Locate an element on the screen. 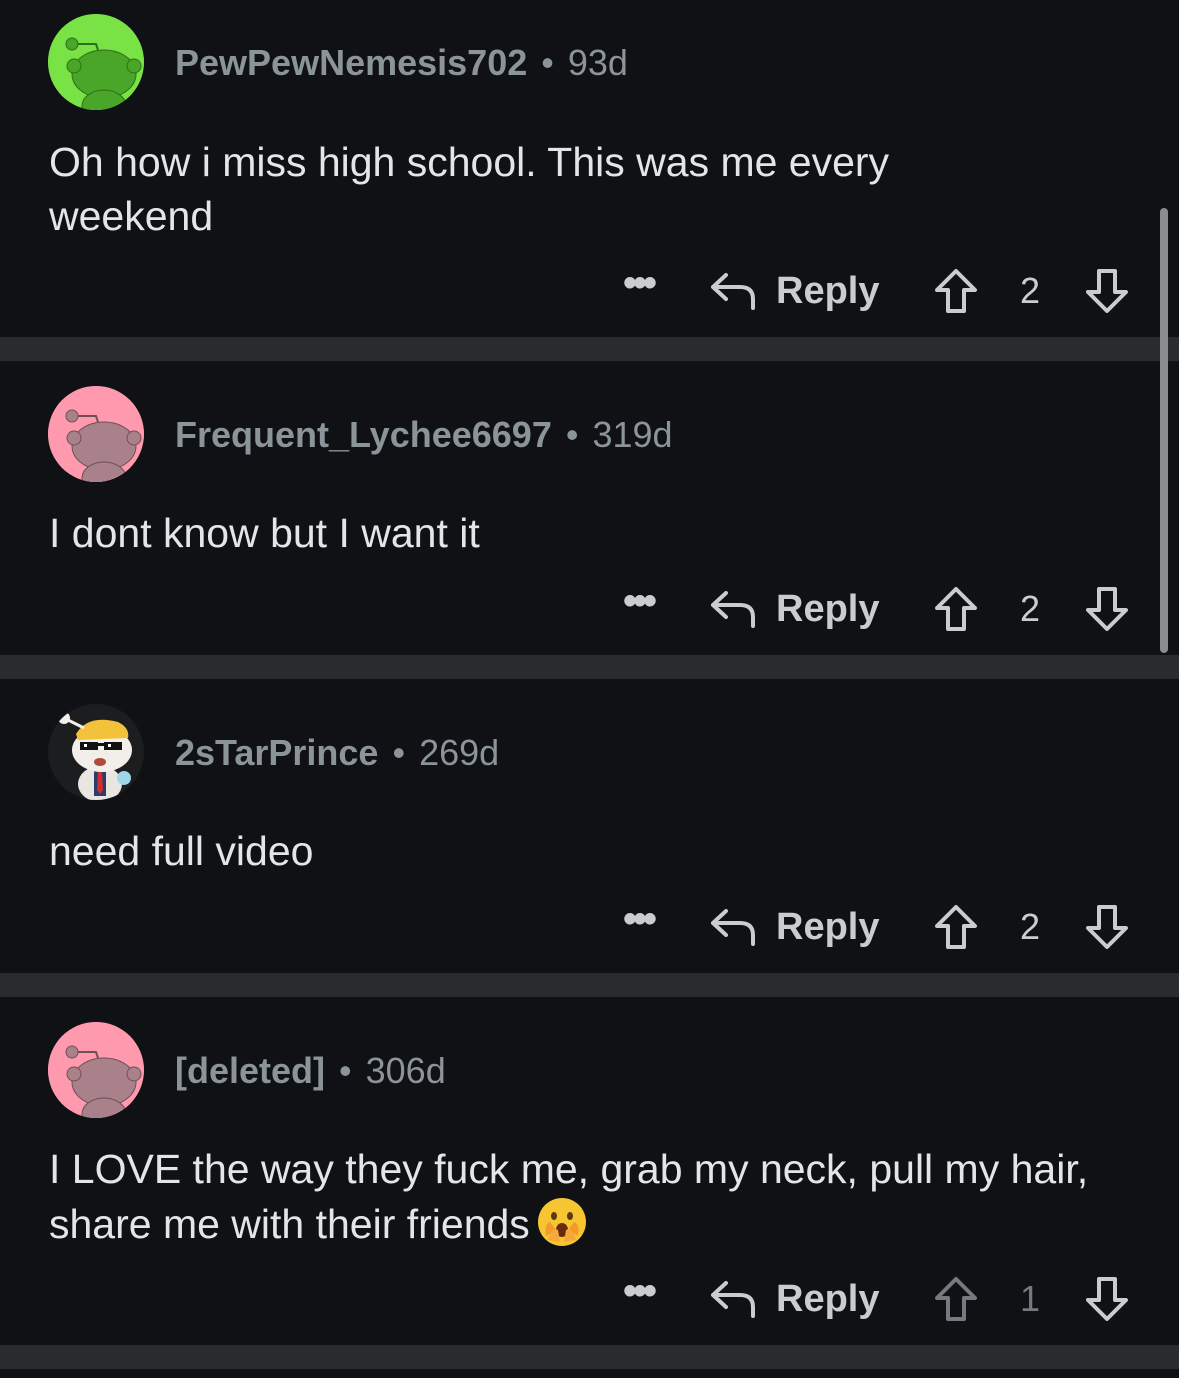 Image resolution: width=1179 pixels, height=1378 pixels. comment-partial is located at coordinates (589, 1373).